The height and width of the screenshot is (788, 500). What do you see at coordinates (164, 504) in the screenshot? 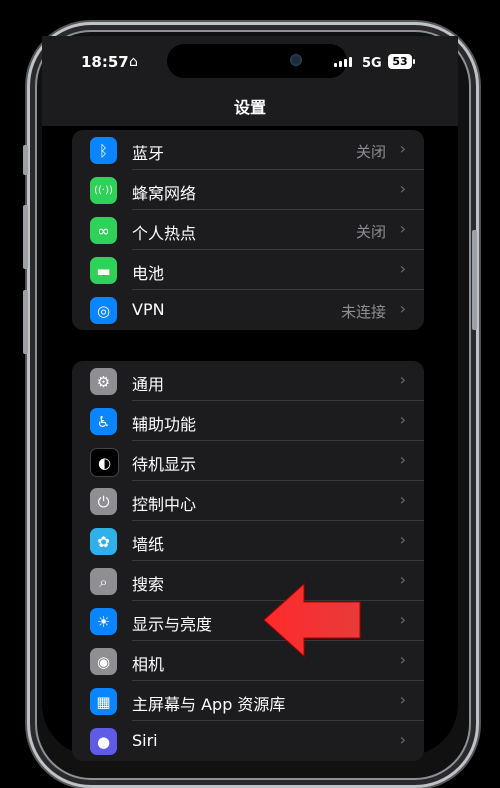
I see `settings-row-label: 控制中心` at bounding box center [164, 504].